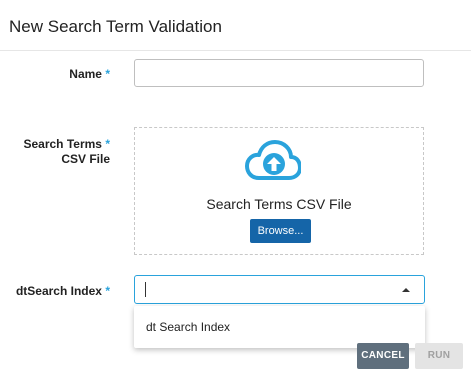 Image resolution: width=471 pixels, height=380 pixels. What do you see at coordinates (383, 356) in the screenshot?
I see `cancel-button: CANCEL` at bounding box center [383, 356].